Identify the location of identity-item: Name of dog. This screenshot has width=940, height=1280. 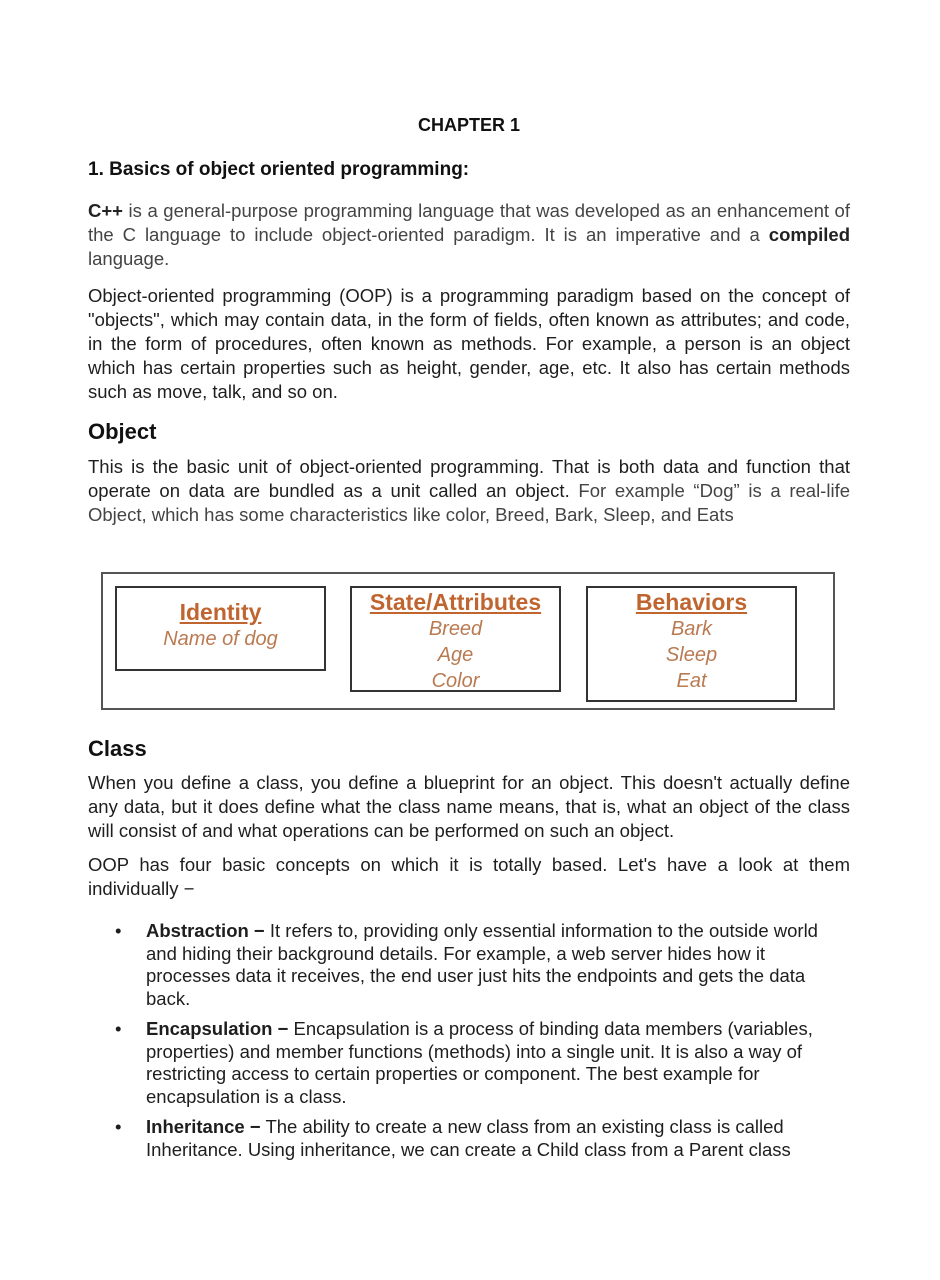
(220, 639).